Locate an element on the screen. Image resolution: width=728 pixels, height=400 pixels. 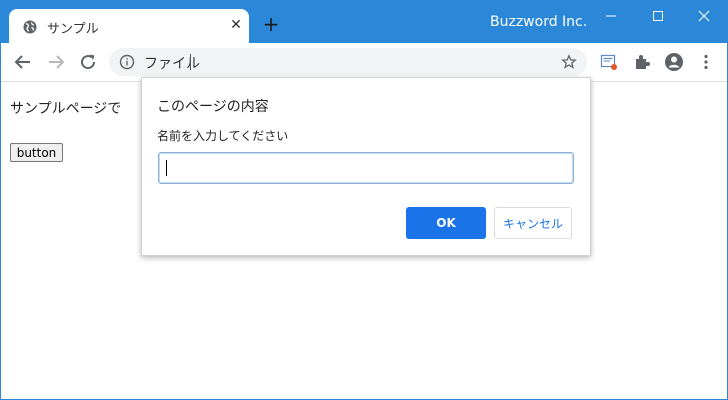
globe-icon is located at coordinates (30, 27).